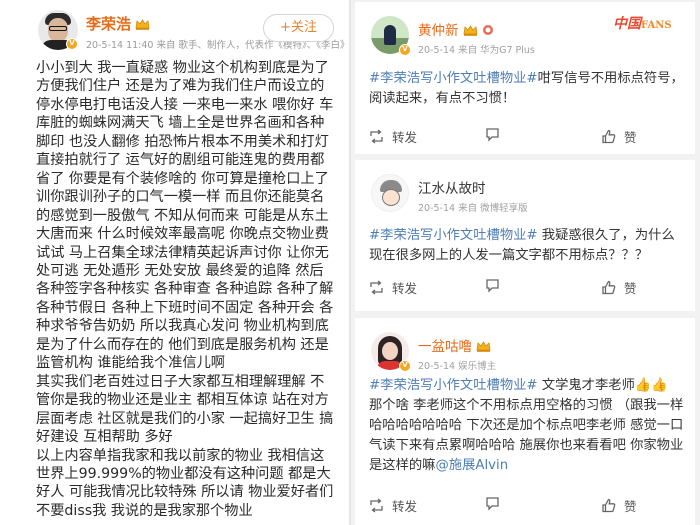 This screenshot has height=525, width=700. What do you see at coordinates (298, 28) in the screenshot?
I see `follow-button: +关注` at bounding box center [298, 28].